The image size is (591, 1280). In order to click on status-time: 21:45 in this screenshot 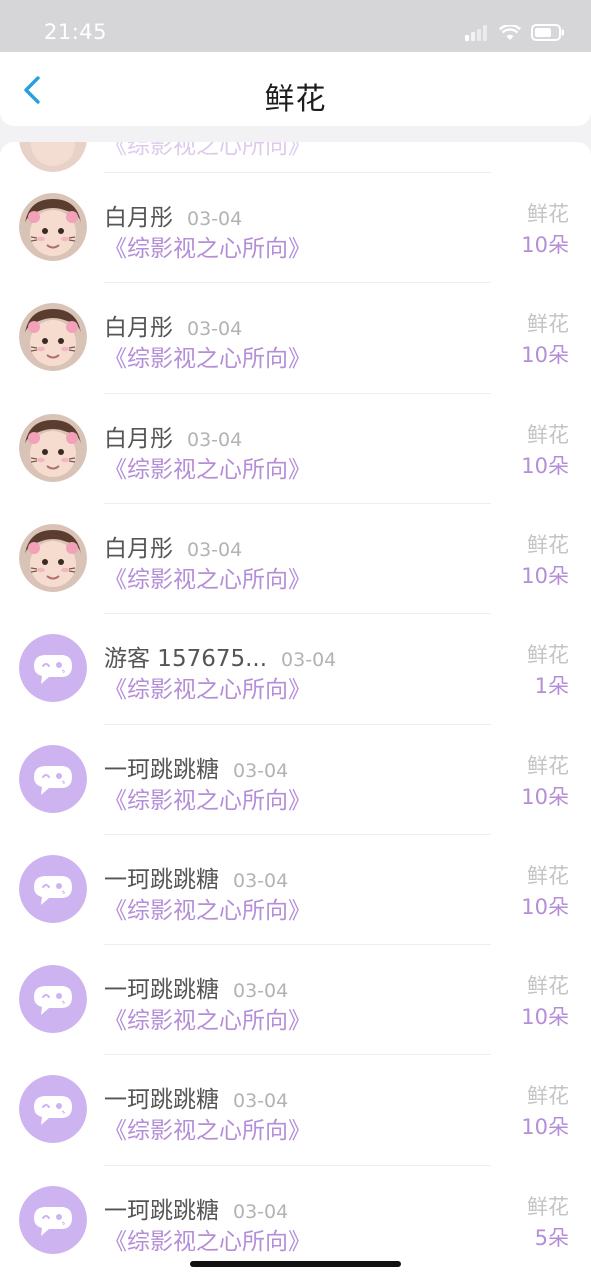, I will do `click(76, 32)`.